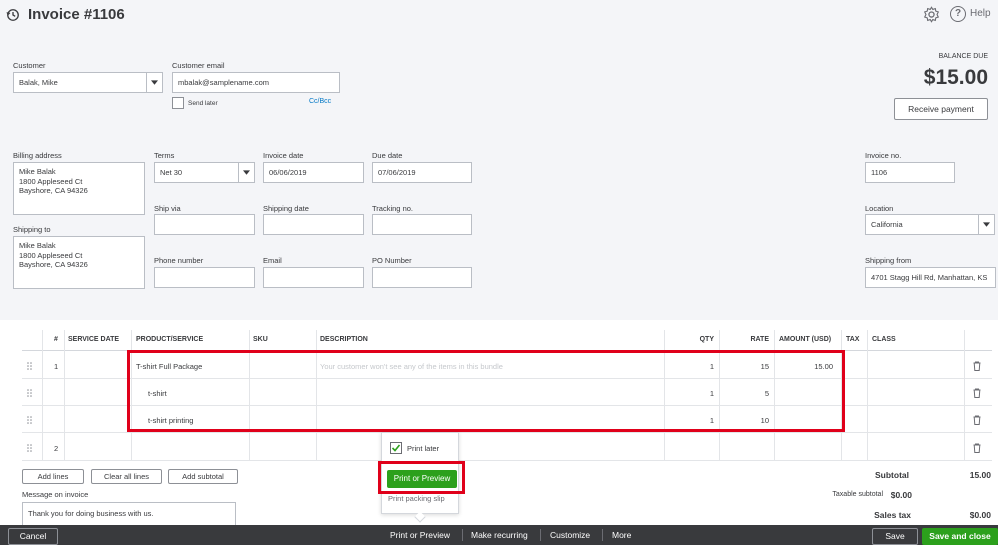 This screenshot has height=545, width=998. What do you see at coordinates (420, 535) in the screenshot?
I see `footer-print-or-preview: Print or Preview` at bounding box center [420, 535].